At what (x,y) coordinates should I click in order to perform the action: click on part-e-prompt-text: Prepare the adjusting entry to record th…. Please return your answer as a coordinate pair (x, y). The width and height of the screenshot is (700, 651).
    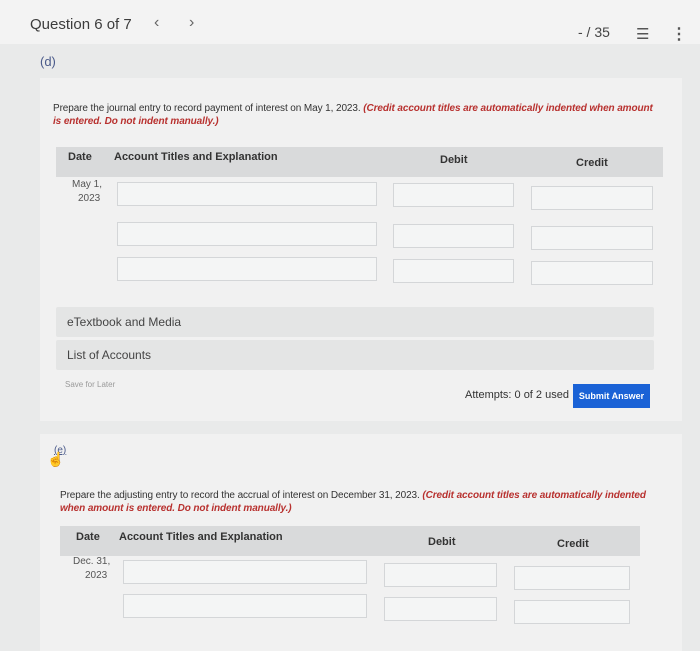
    Looking at the image, I should click on (240, 495).